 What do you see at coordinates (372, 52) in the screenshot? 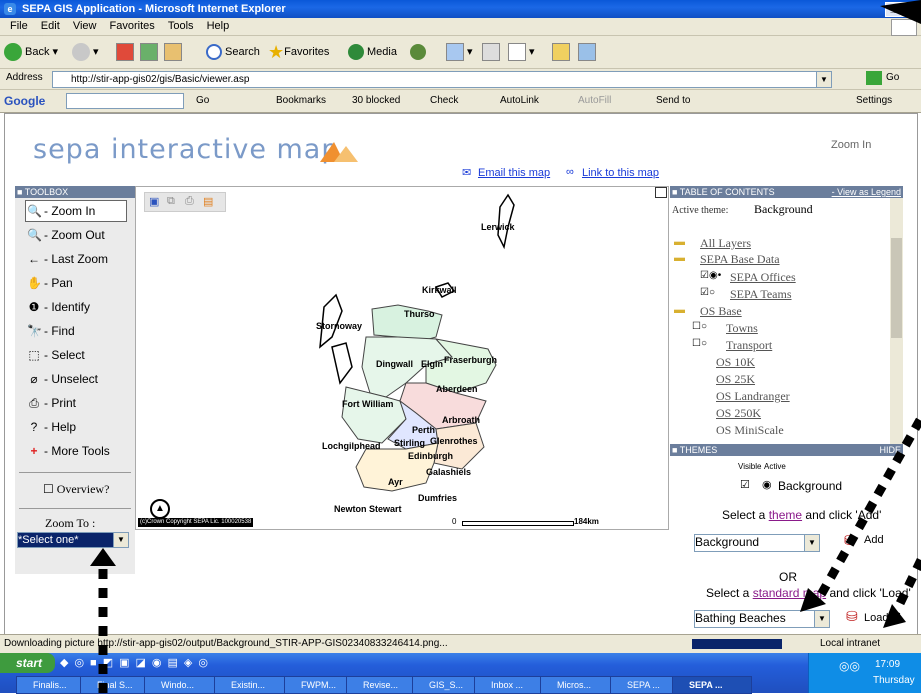
I see `media-button: Media` at bounding box center [372, 52].